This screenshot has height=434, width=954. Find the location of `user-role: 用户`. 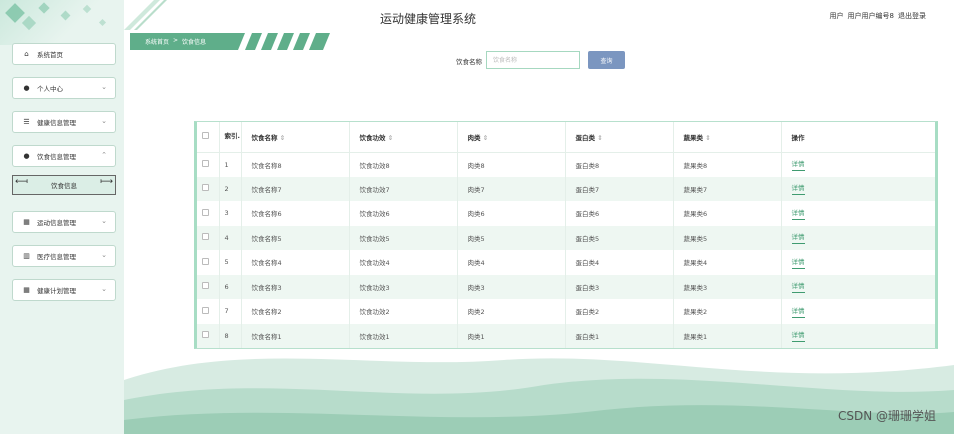

user-role: 用户 is located at coordinates (836, 16).